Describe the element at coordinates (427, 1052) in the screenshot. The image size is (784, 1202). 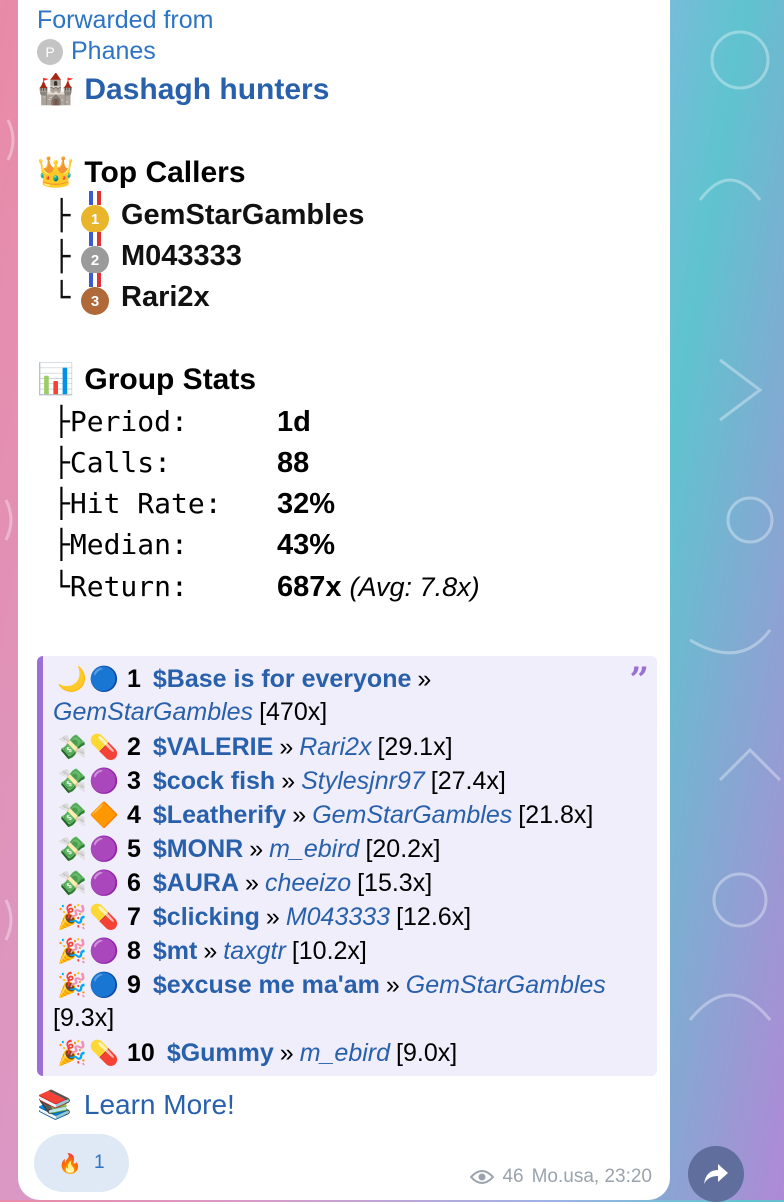
I see `multiplier: [9.0x]` at that location.